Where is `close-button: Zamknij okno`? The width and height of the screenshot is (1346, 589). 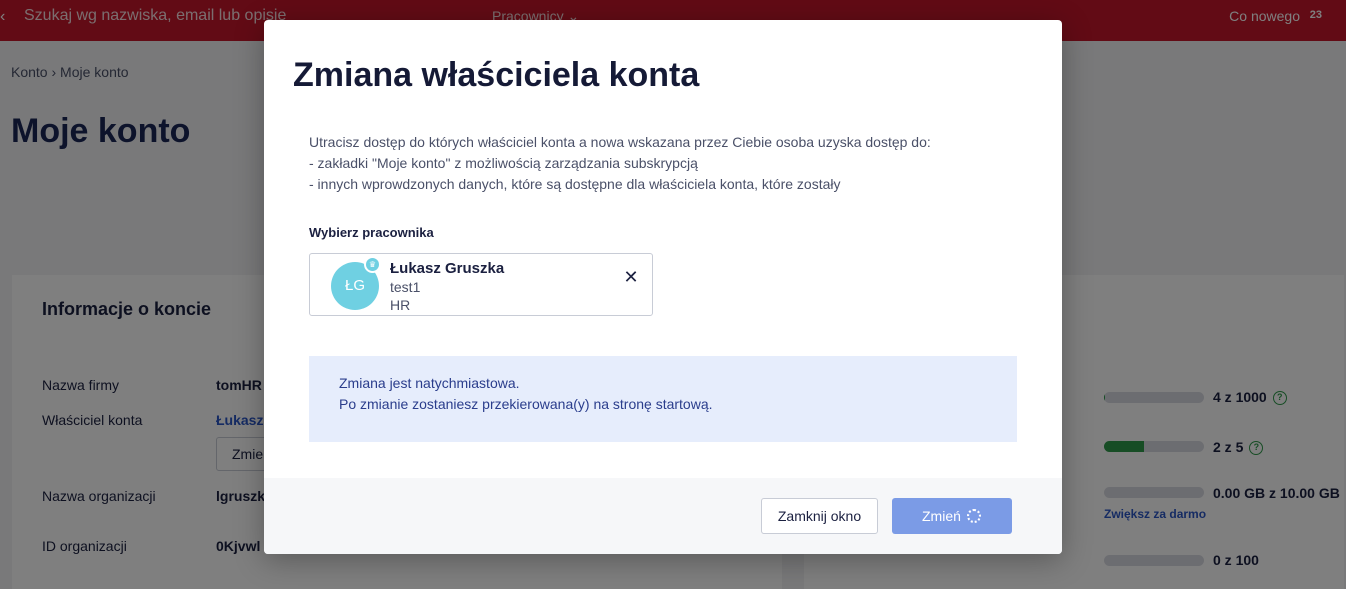
close-button: Zamknij okno is located at coordinates (819, 516).